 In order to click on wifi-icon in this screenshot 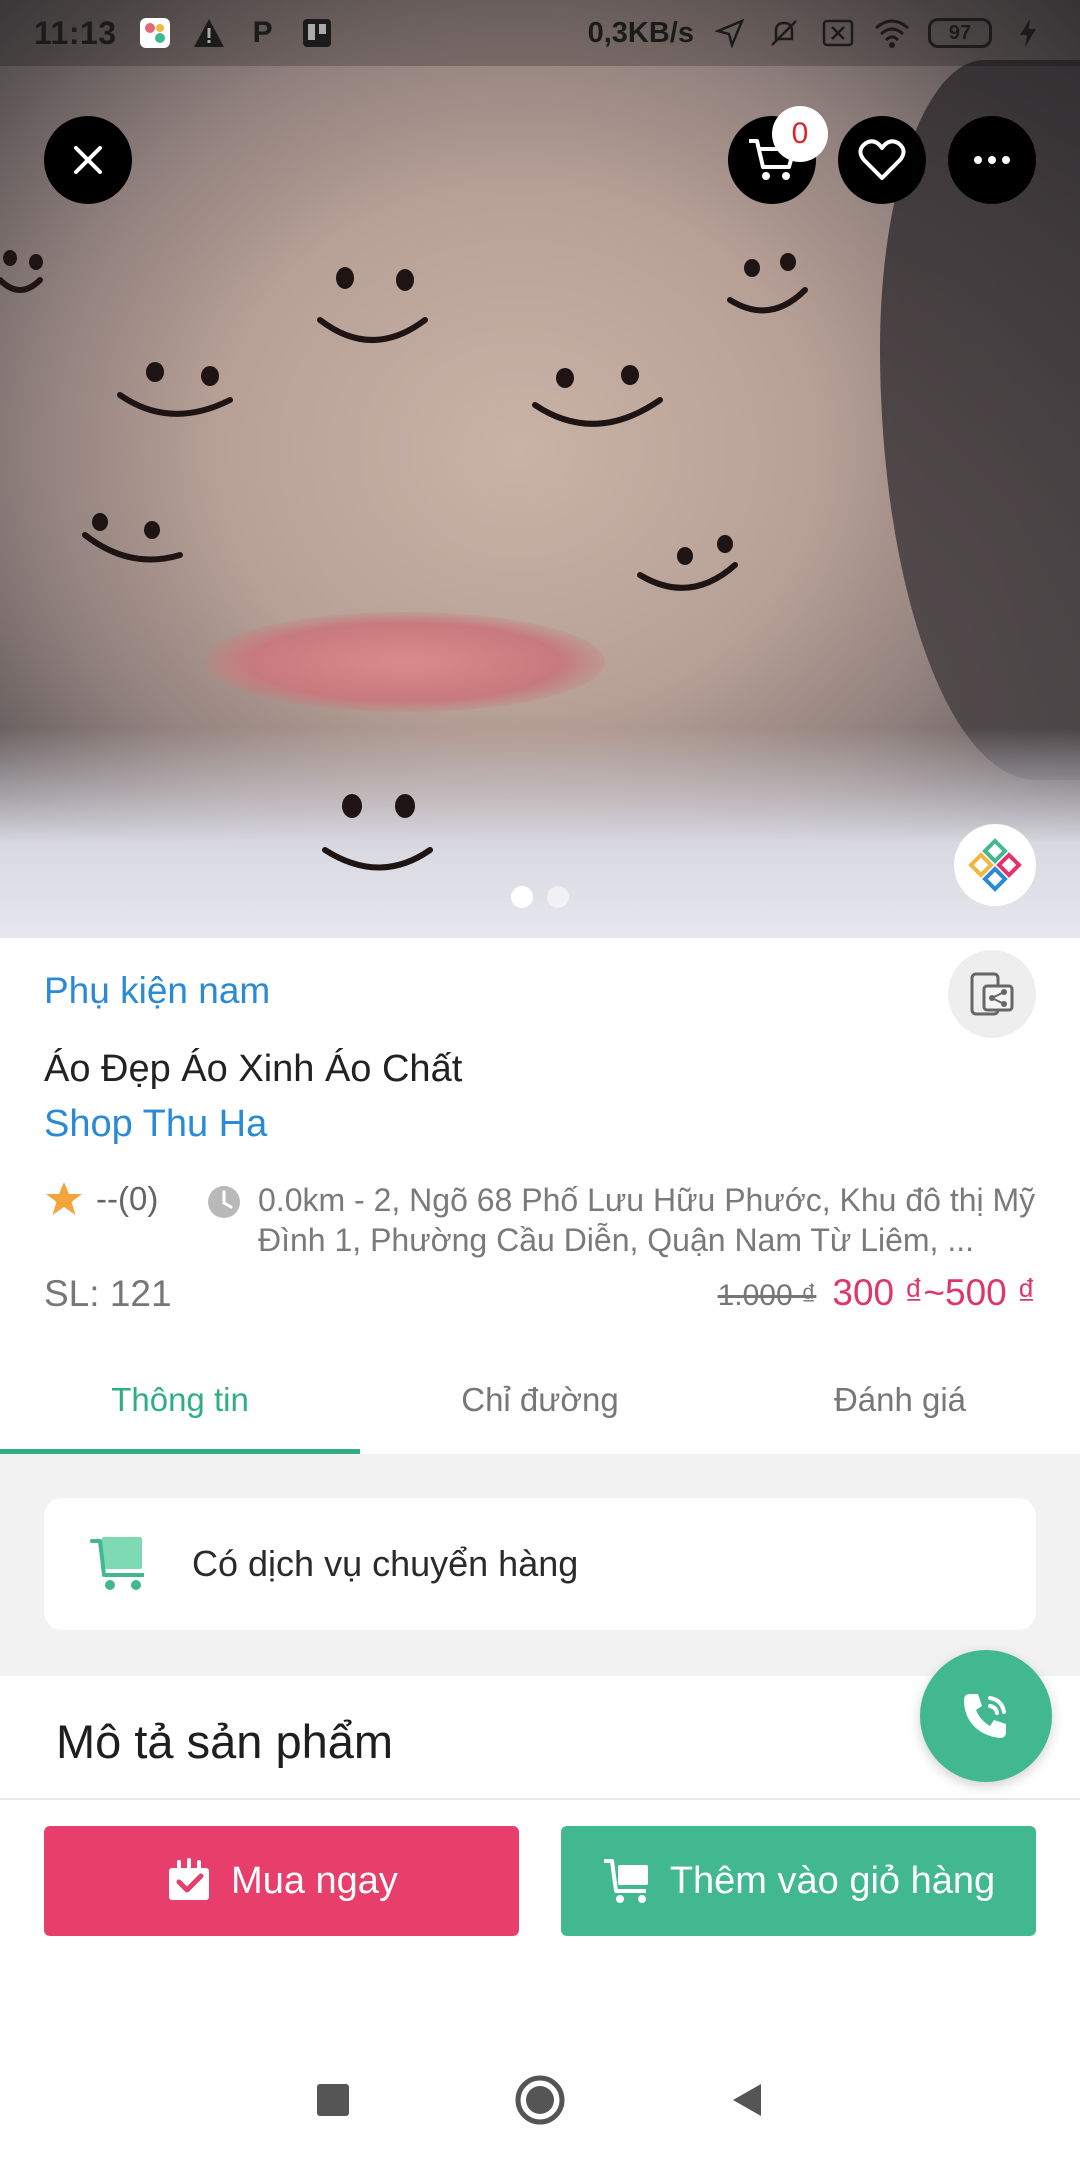, I will do `click(892, 33)`.